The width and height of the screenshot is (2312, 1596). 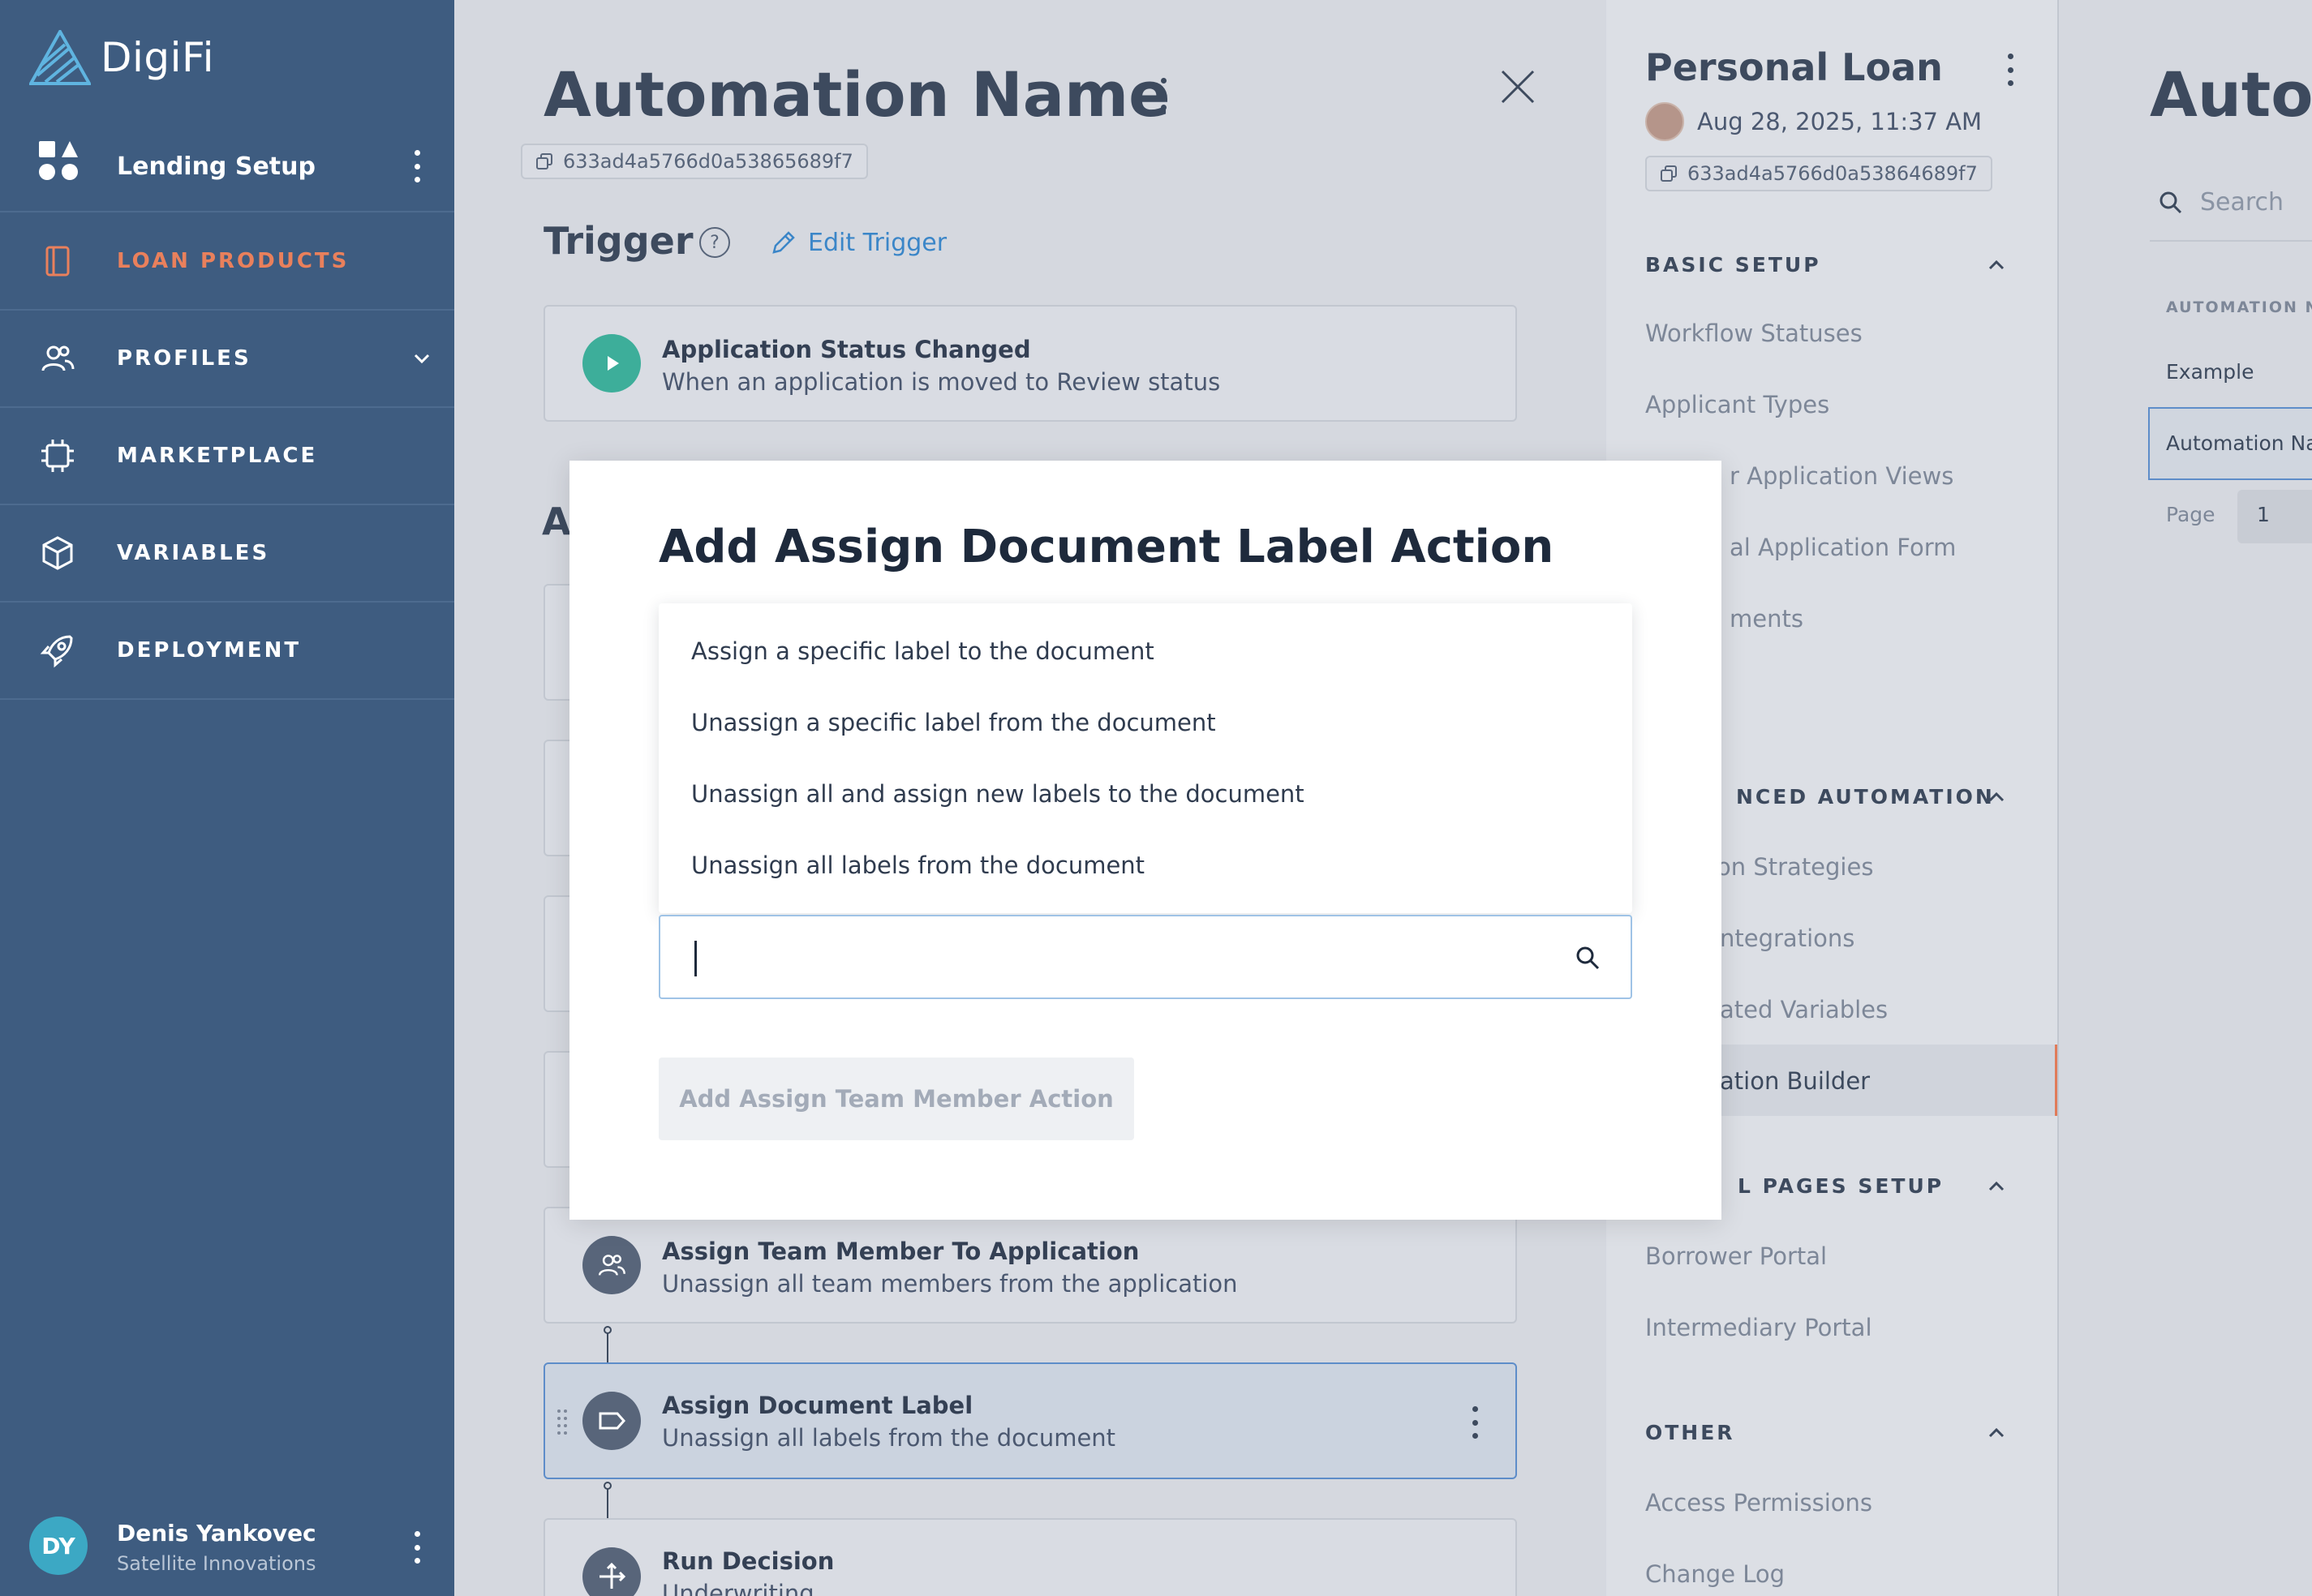 What do you see at coordinates (922, 651) in the screenshot?
I see `dropdown-option: Assign a specific label to the document` at bounding box center [922, 651].